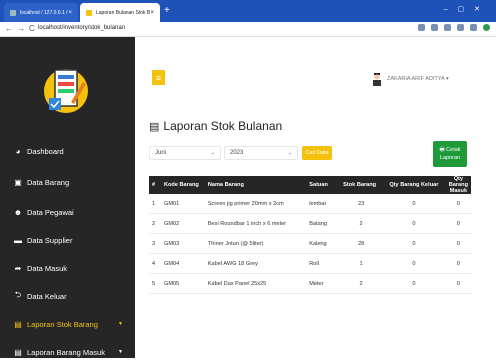  What do you see at coordinates (361, 243) in the screenshot?
I see `table-cell: 28` at bounding box center [361, 243].